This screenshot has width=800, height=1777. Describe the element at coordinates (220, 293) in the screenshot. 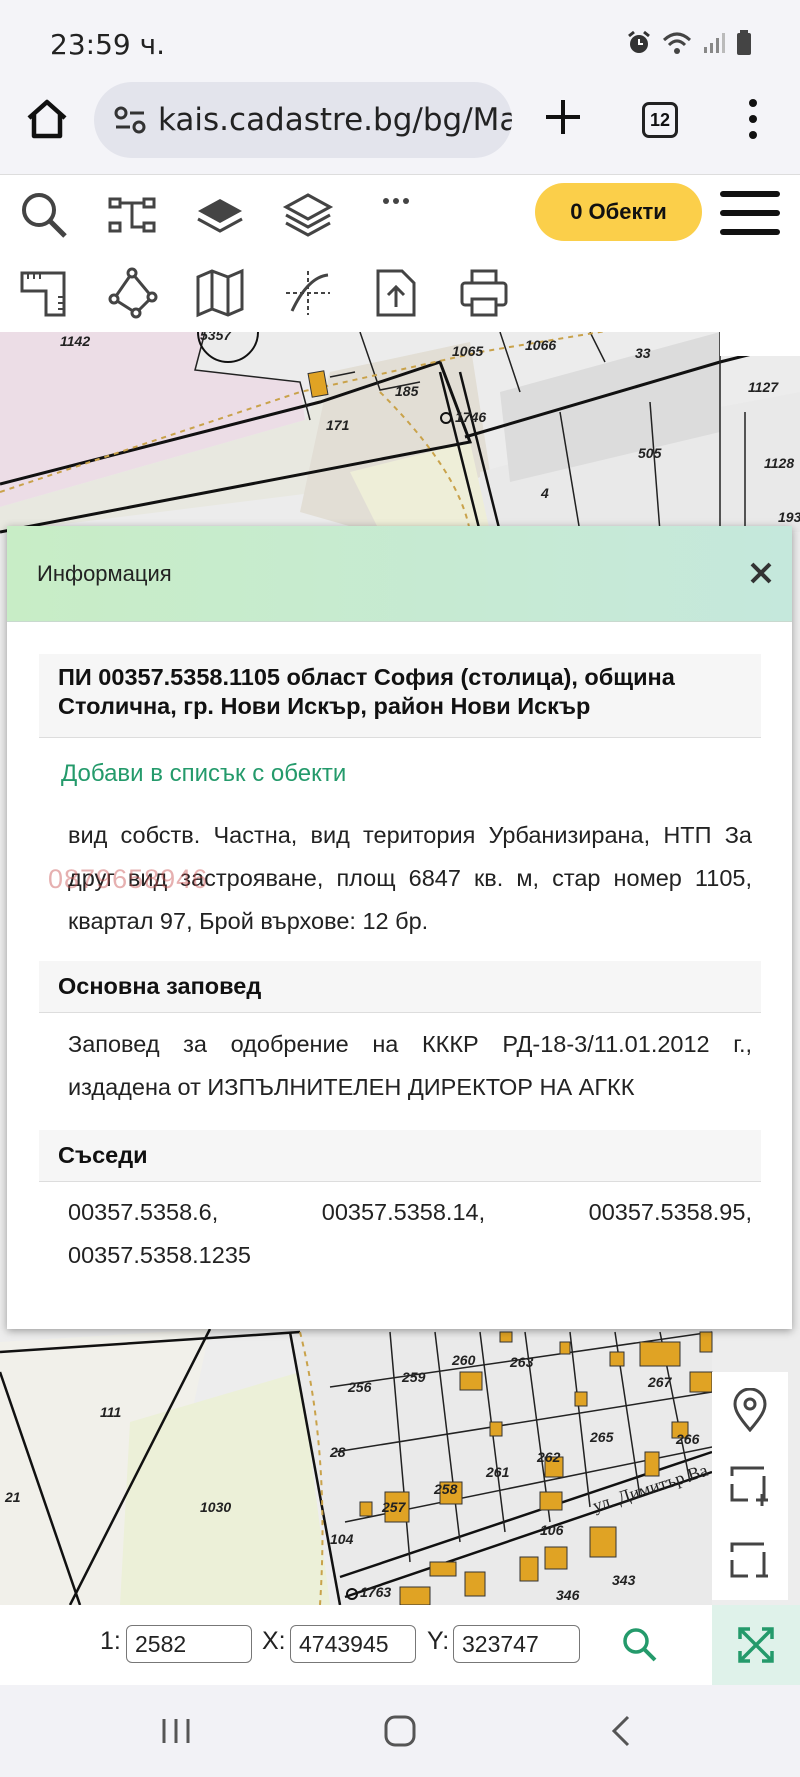

I see `map-icon` at that location.